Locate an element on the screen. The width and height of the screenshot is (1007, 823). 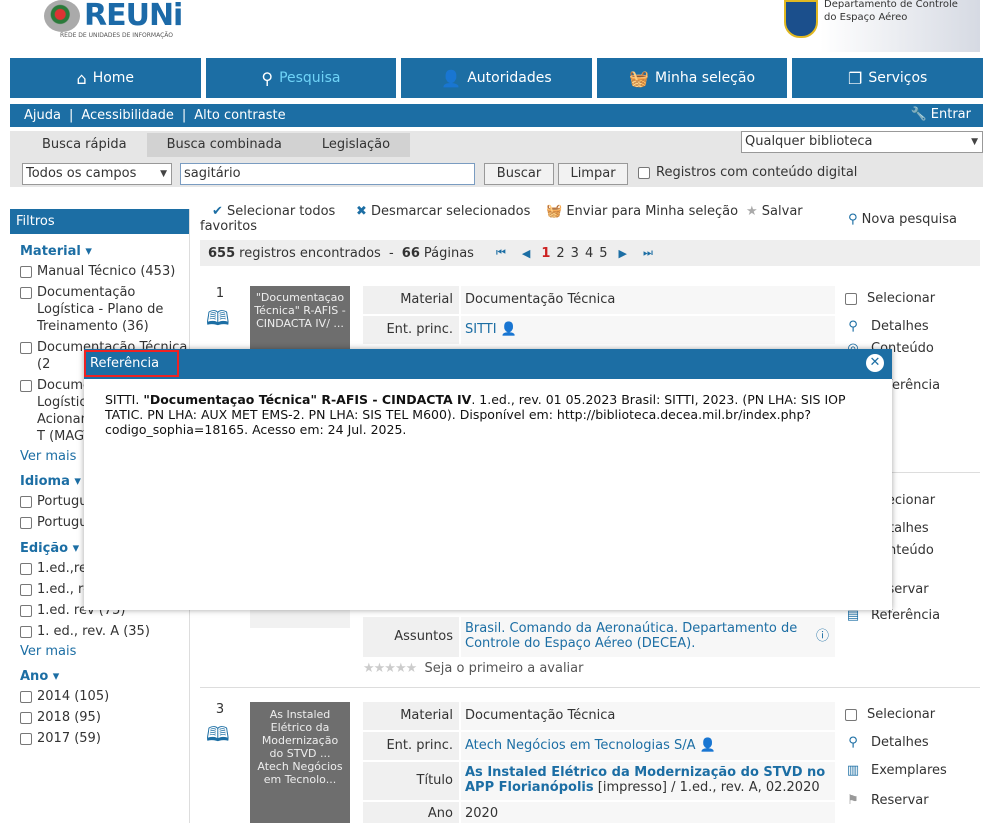
search-input: sagitário is located at coordinates (327, 174).